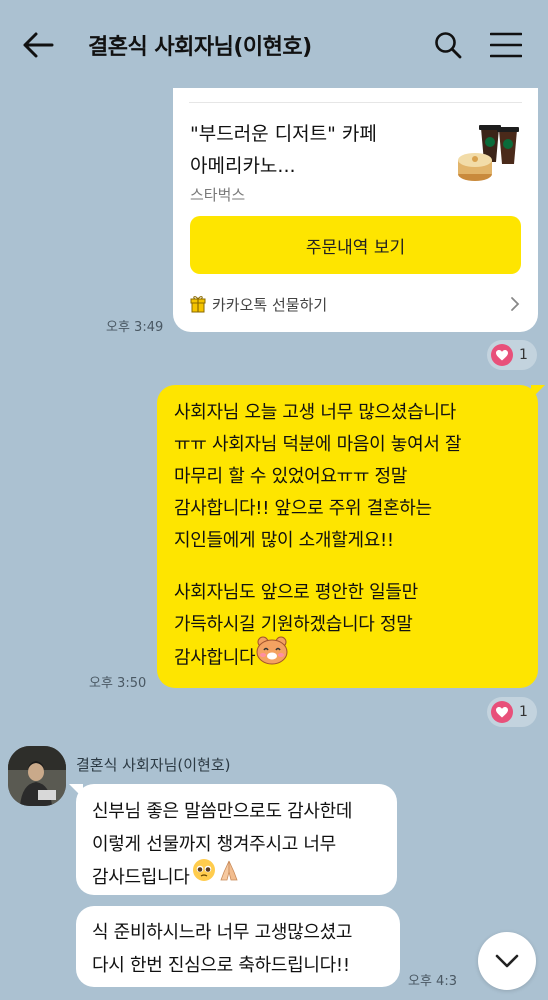 The height and width of the screenshot is (1000, 548). I want to click on hamburger-menu-icon, so click(506, 45).